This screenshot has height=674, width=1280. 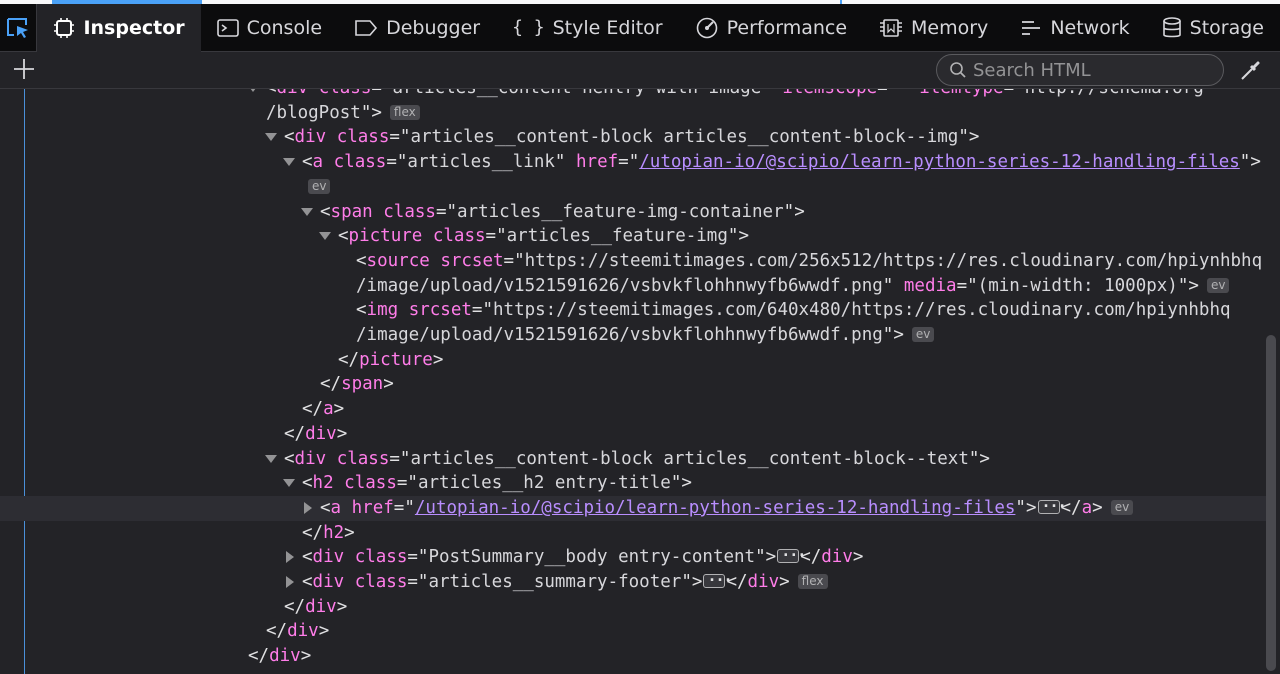 I want to click on markup-scrollbar, so click(x=1271, y=503).